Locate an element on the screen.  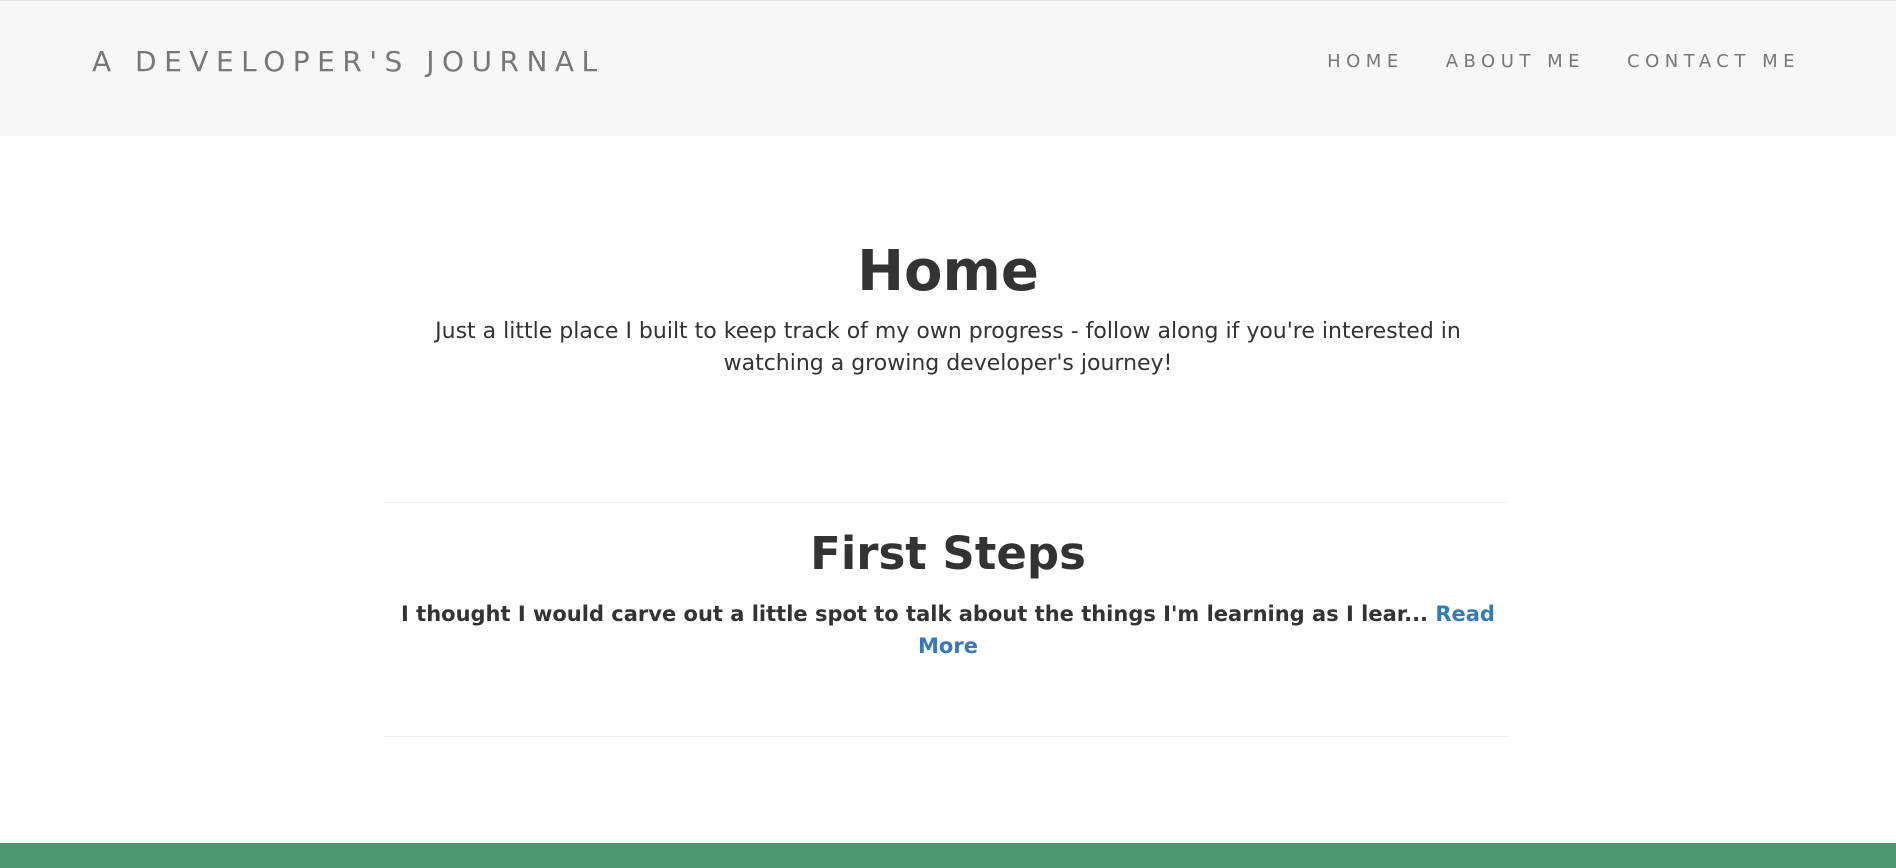
nav-link-home: HOME is located at coordinates (1365, 61).